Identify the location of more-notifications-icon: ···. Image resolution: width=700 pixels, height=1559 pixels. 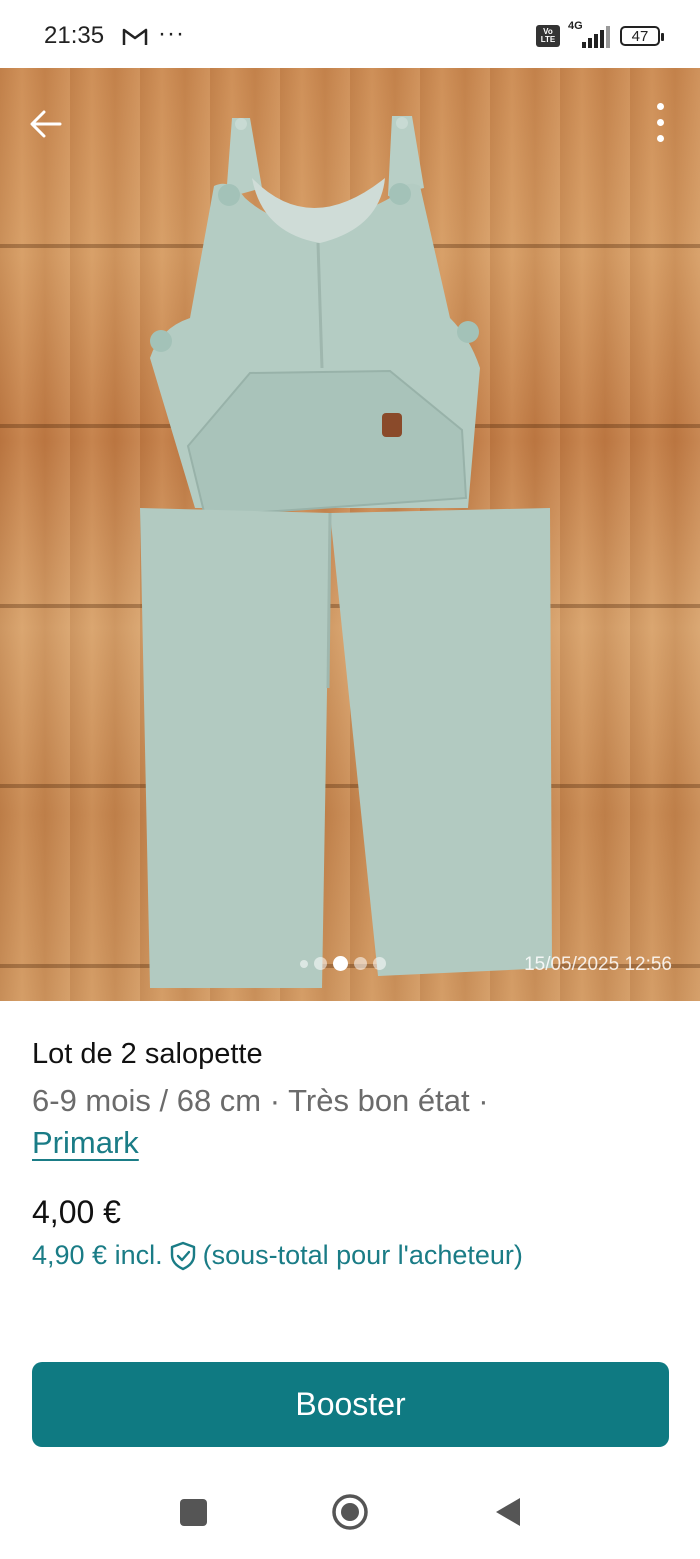
(171, 33).